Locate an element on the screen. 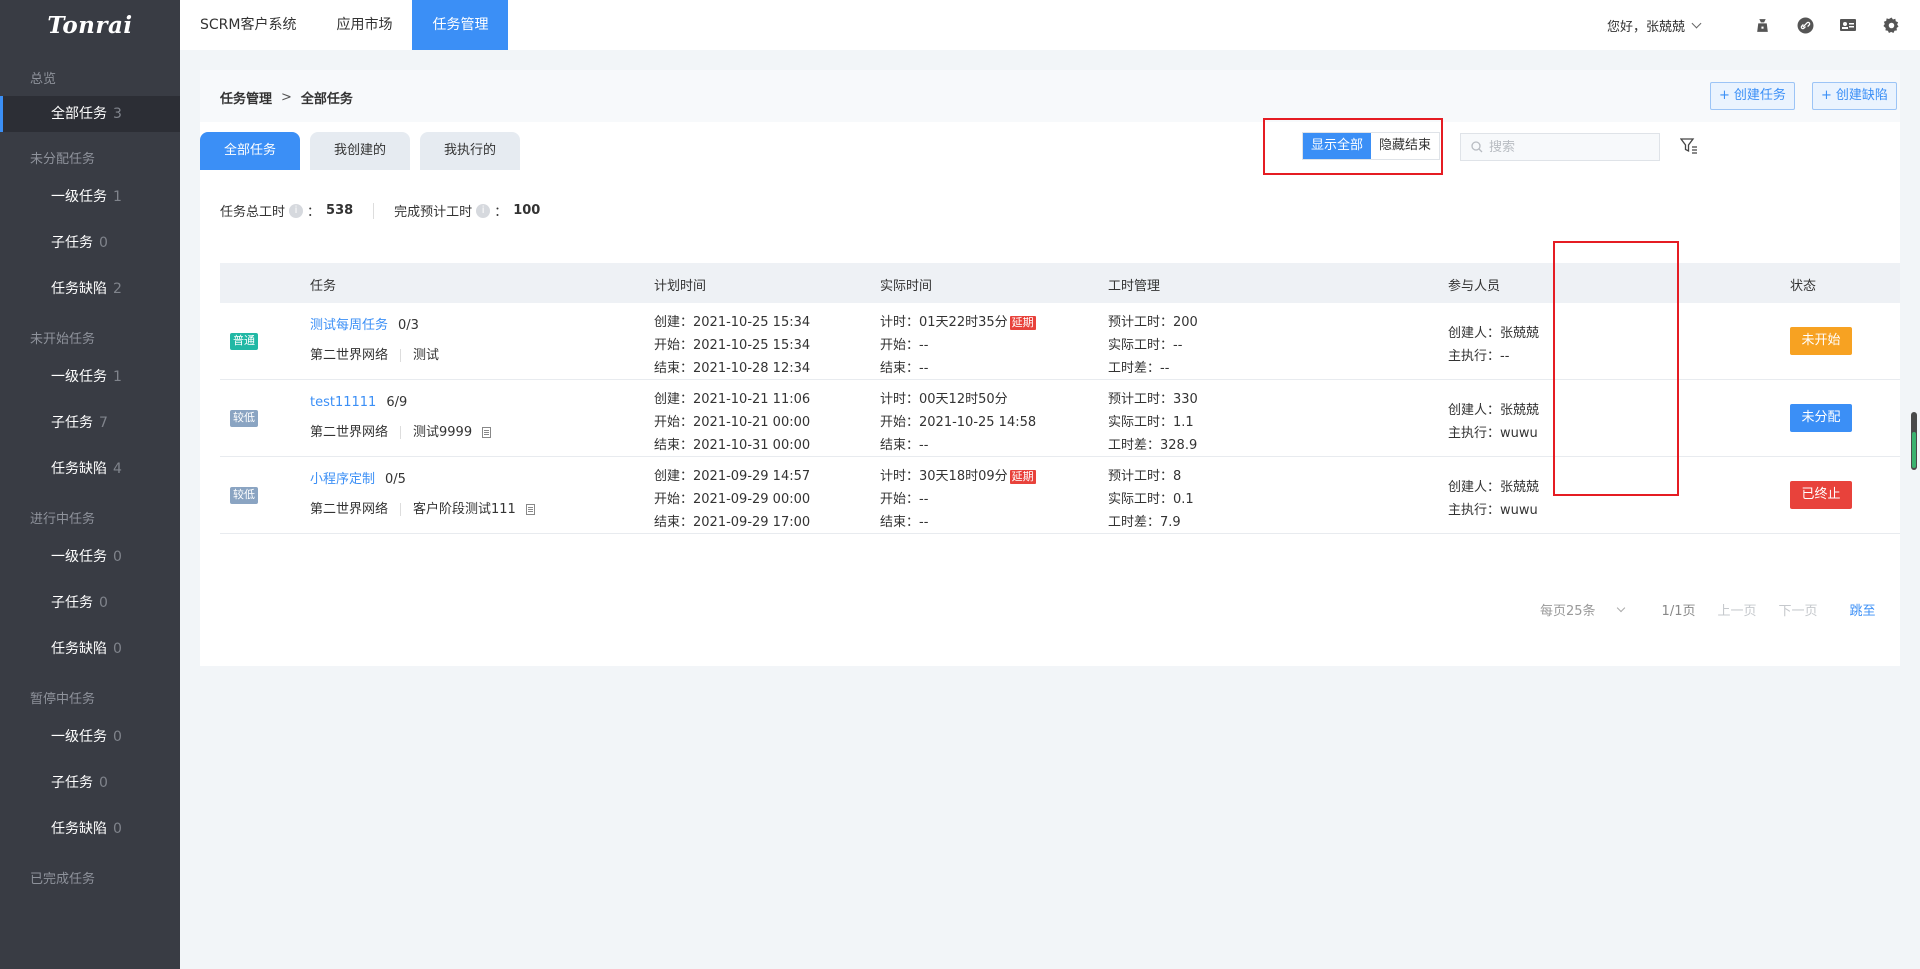 The width and height of the screenshot is (1920, 969). sidebar-group-title: 暂停中任务 is located at coordinates (63, 699).